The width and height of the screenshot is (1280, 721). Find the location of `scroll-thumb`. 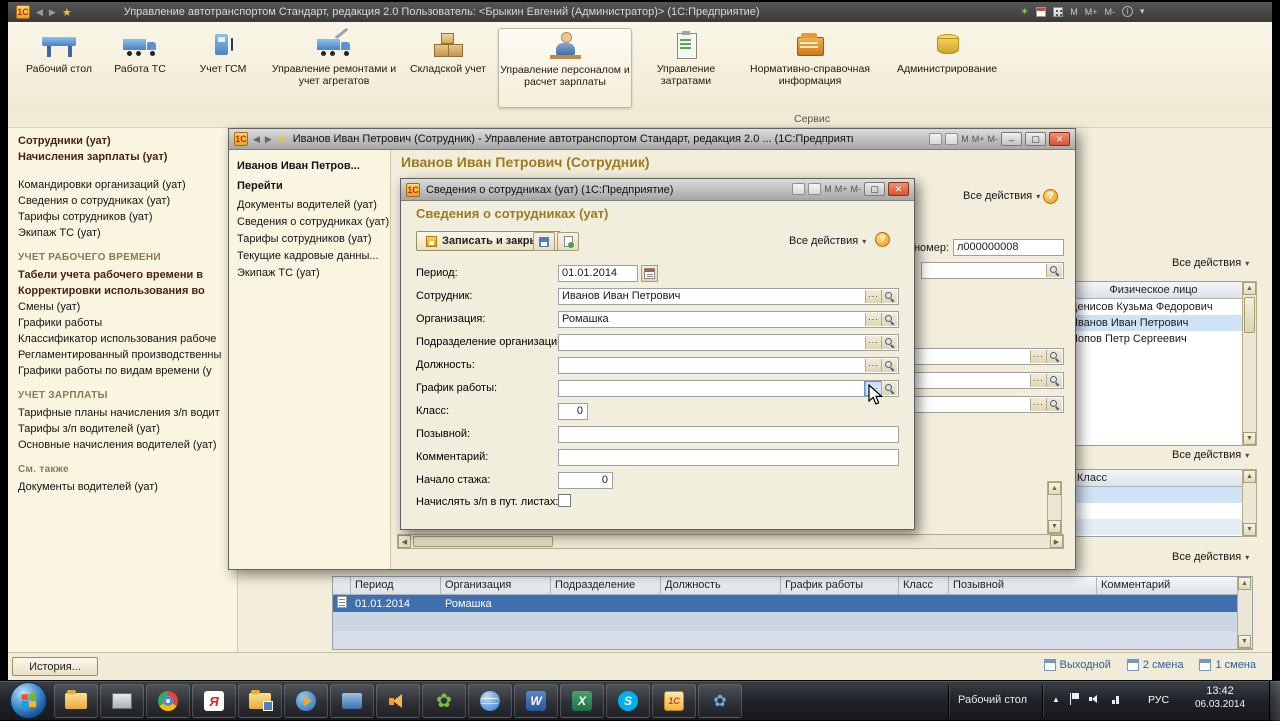

scroll-thumb is located at coordinates (1249, 315).